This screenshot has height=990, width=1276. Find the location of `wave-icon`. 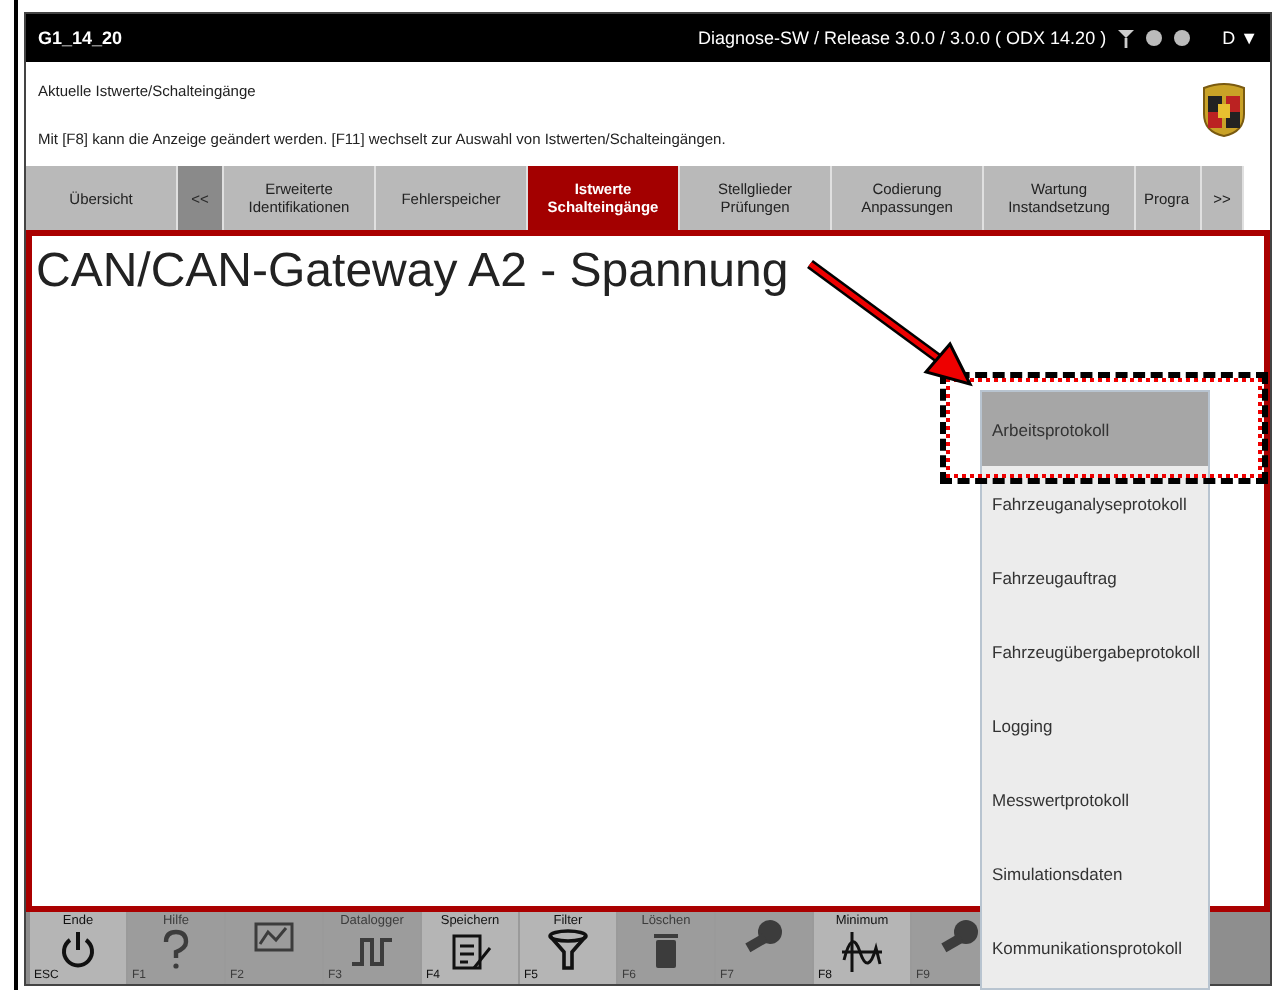

wave-icon is located at coordinates (862, 950).